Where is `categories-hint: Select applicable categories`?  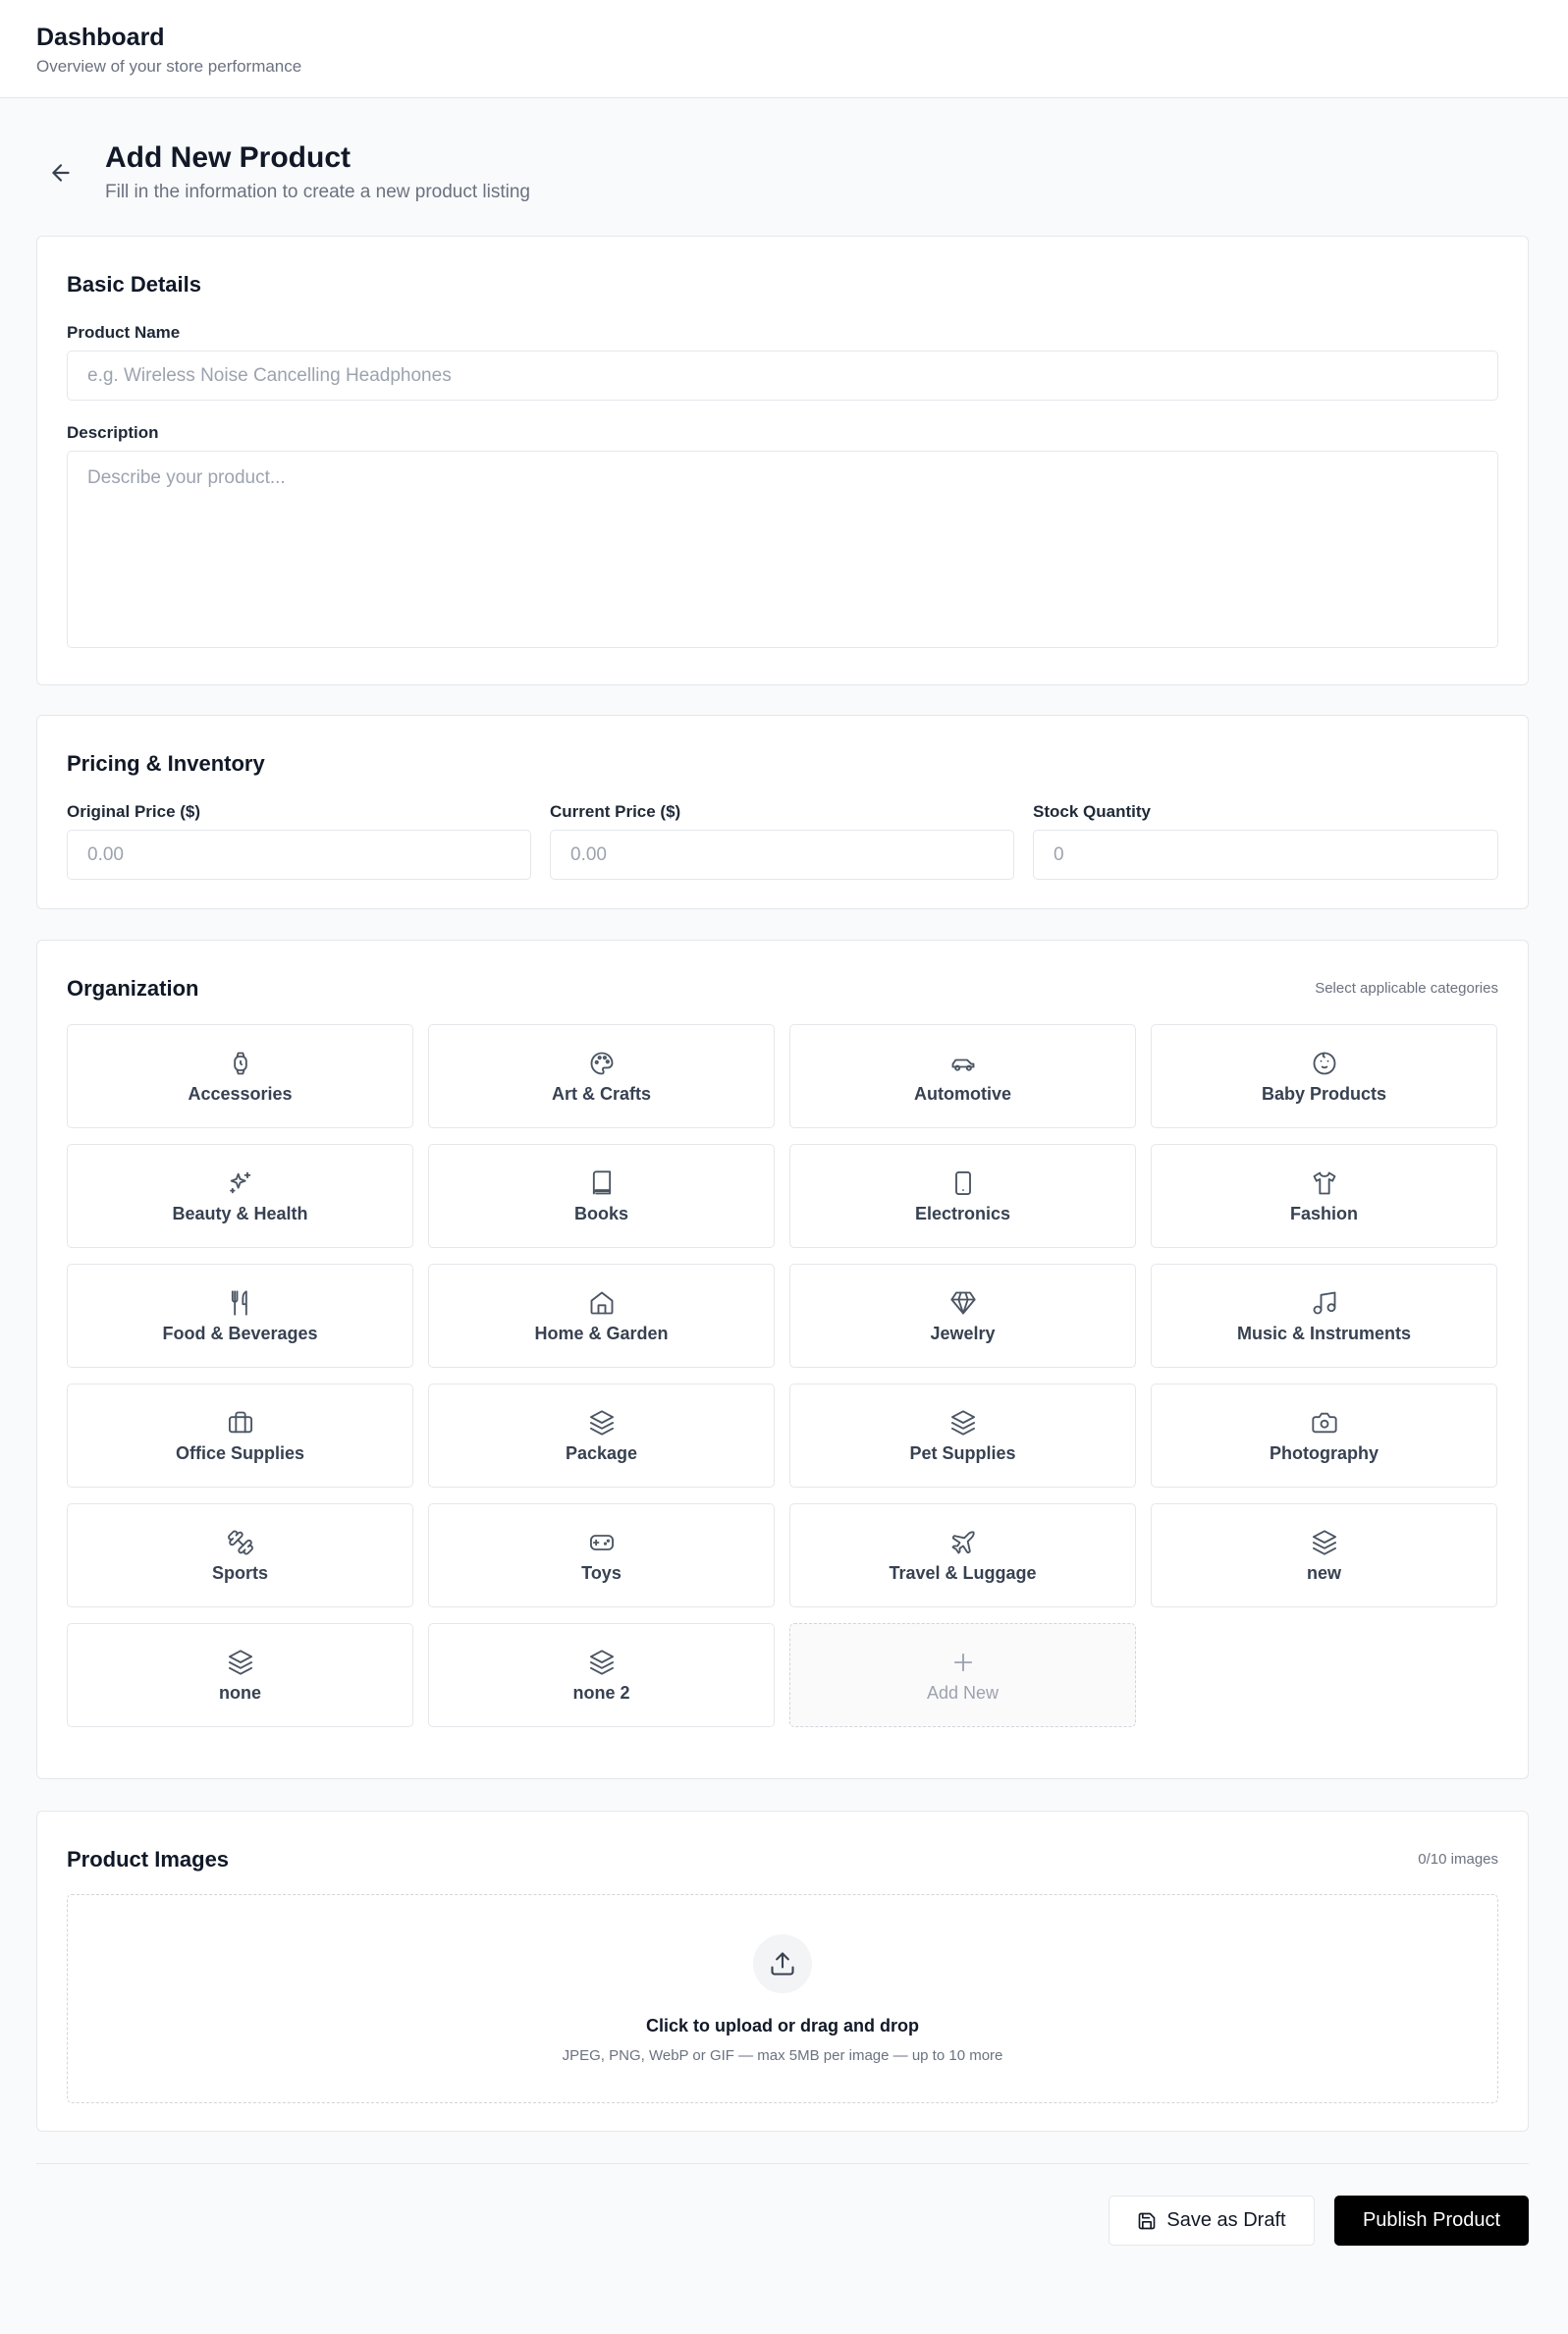 categories-hint: Select applicable categories is located at coordinates (1406, 988).